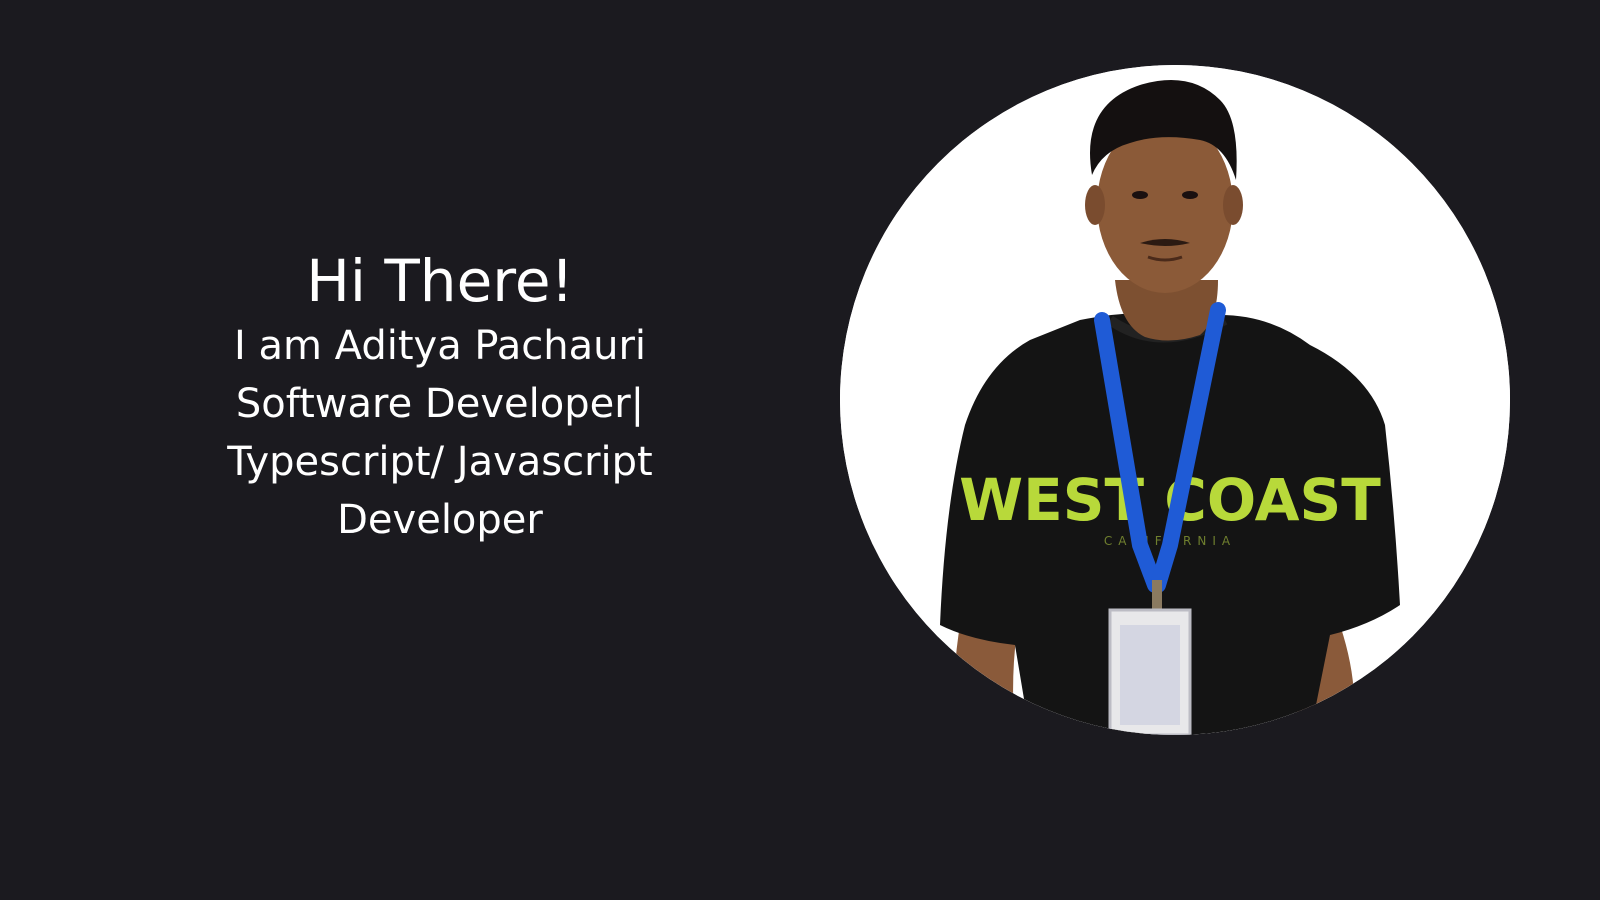  What do you see at coordinates (440, 462) in the screenshot?
I see `intro-line-skills: Typescript/ Javascript` at bounding box center [440, 462].